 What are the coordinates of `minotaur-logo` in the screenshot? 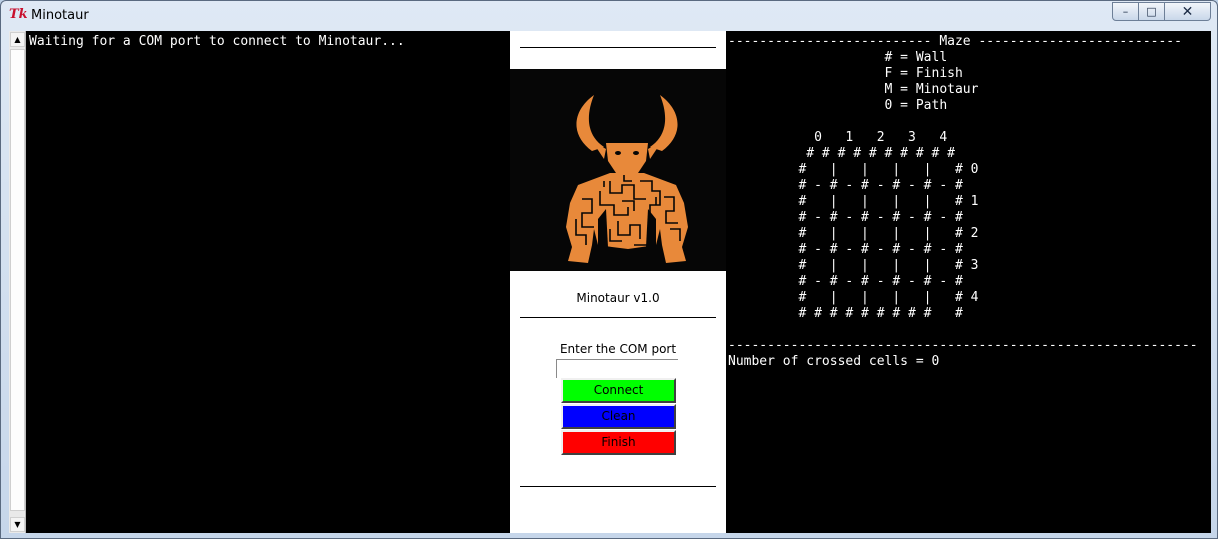 It's located at (618, 170).